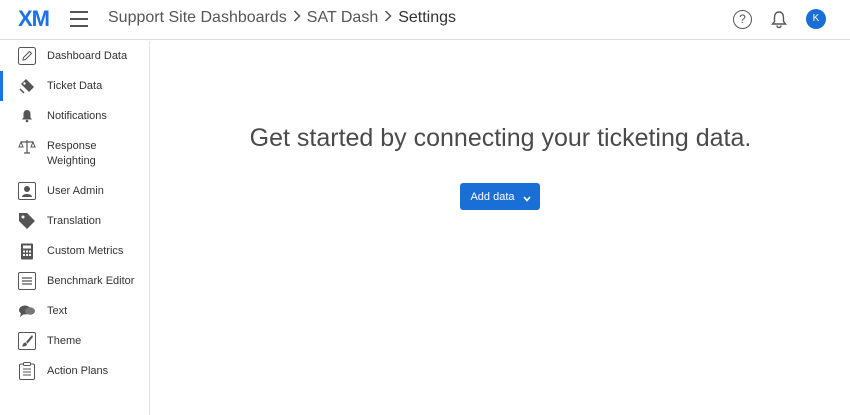 This screenshot has height=415, width=850. What do you see at coordinates (779, 19) in the screenshot?
I see `notifications-bell-icon` at bounding box center [779, 19].